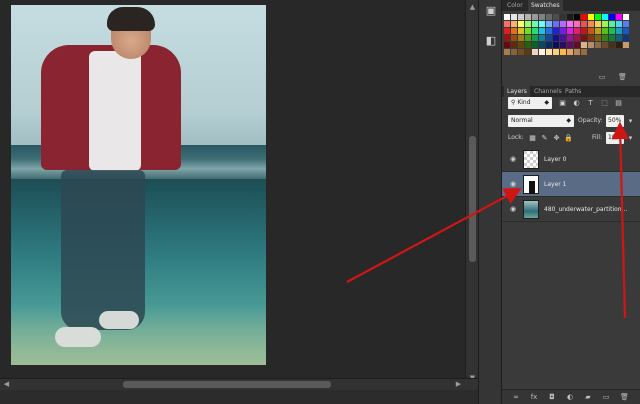 The image size is (640, 404). Describe the element at coordinates (573, 91) in the screenshot. I see `tab-paths: Paths` at that location.